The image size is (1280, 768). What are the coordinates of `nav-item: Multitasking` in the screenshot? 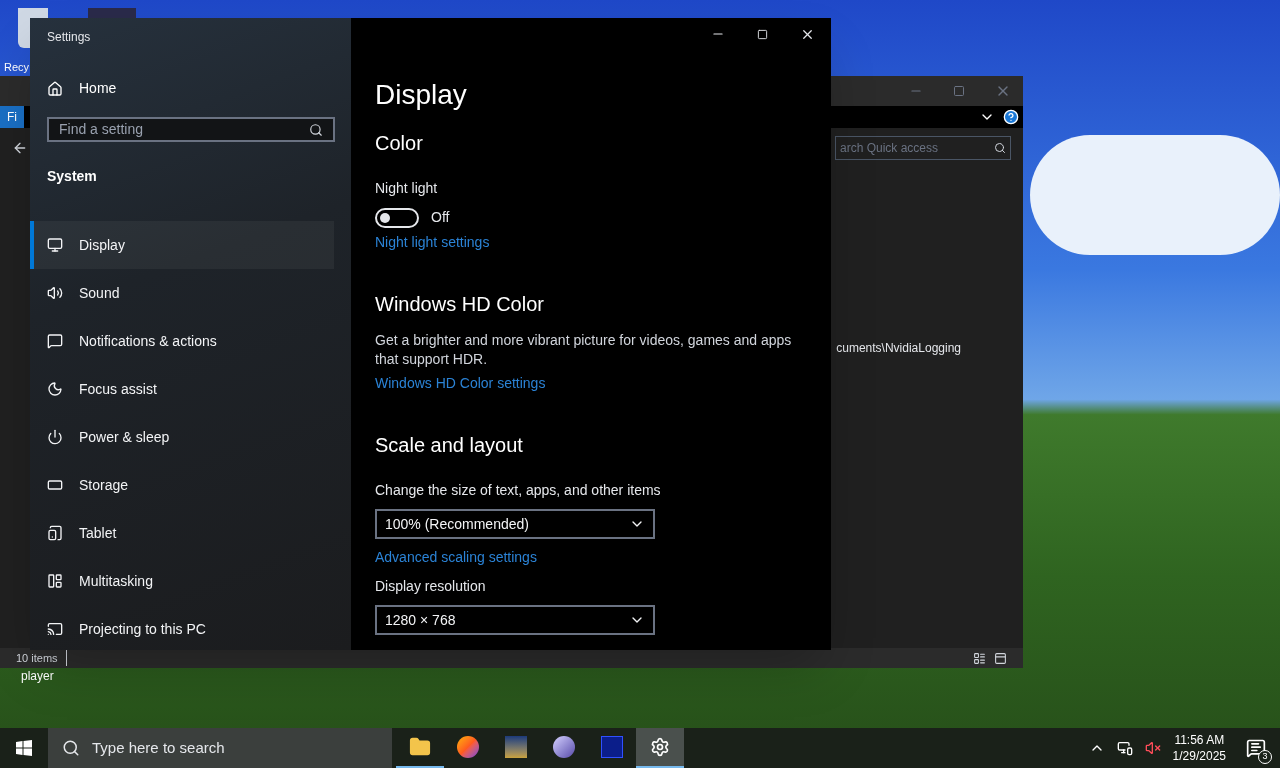 It's located at (182, 581).